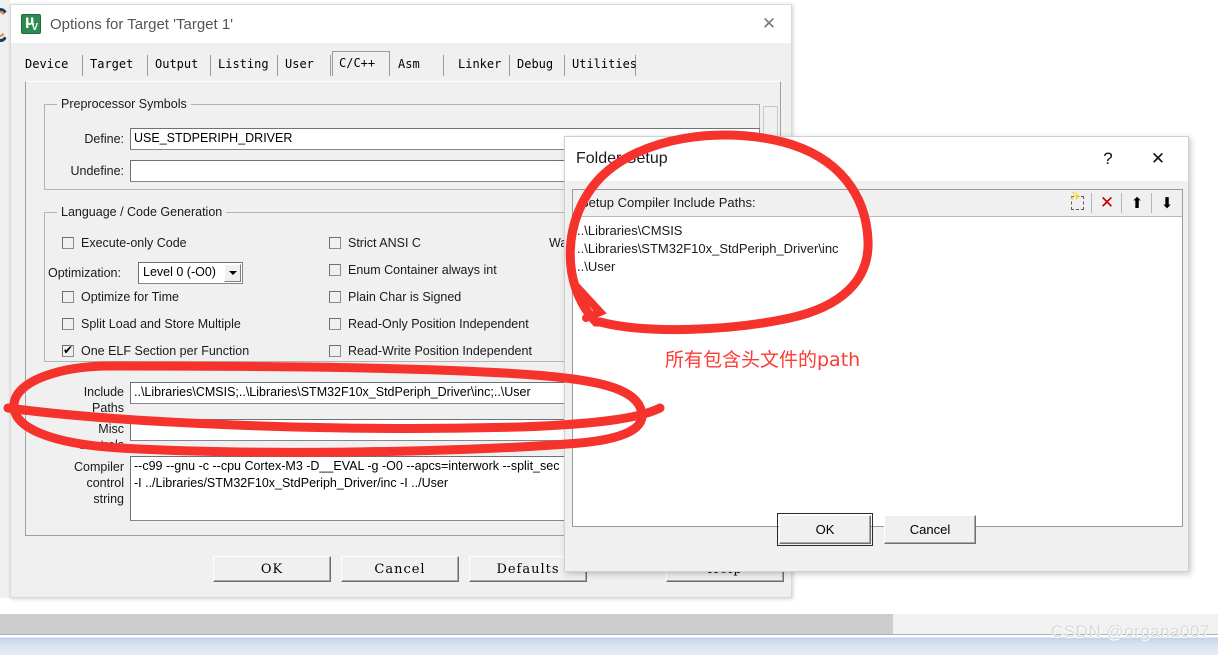  What do you see at coordinates (161, 324) in the screenshot?
I see `checkbox-label: Split Load and Store Multiple` at bounding box center [161, 324].